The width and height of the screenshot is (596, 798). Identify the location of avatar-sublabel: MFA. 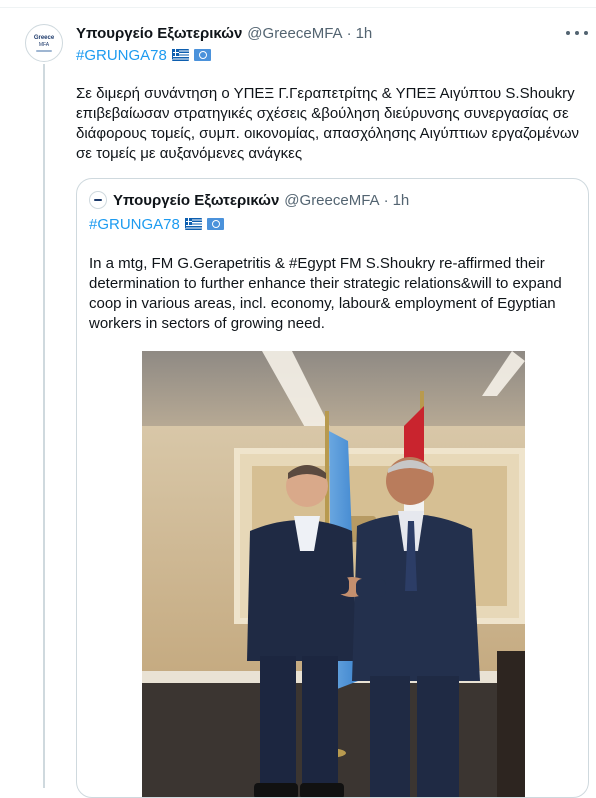
(44, 44).